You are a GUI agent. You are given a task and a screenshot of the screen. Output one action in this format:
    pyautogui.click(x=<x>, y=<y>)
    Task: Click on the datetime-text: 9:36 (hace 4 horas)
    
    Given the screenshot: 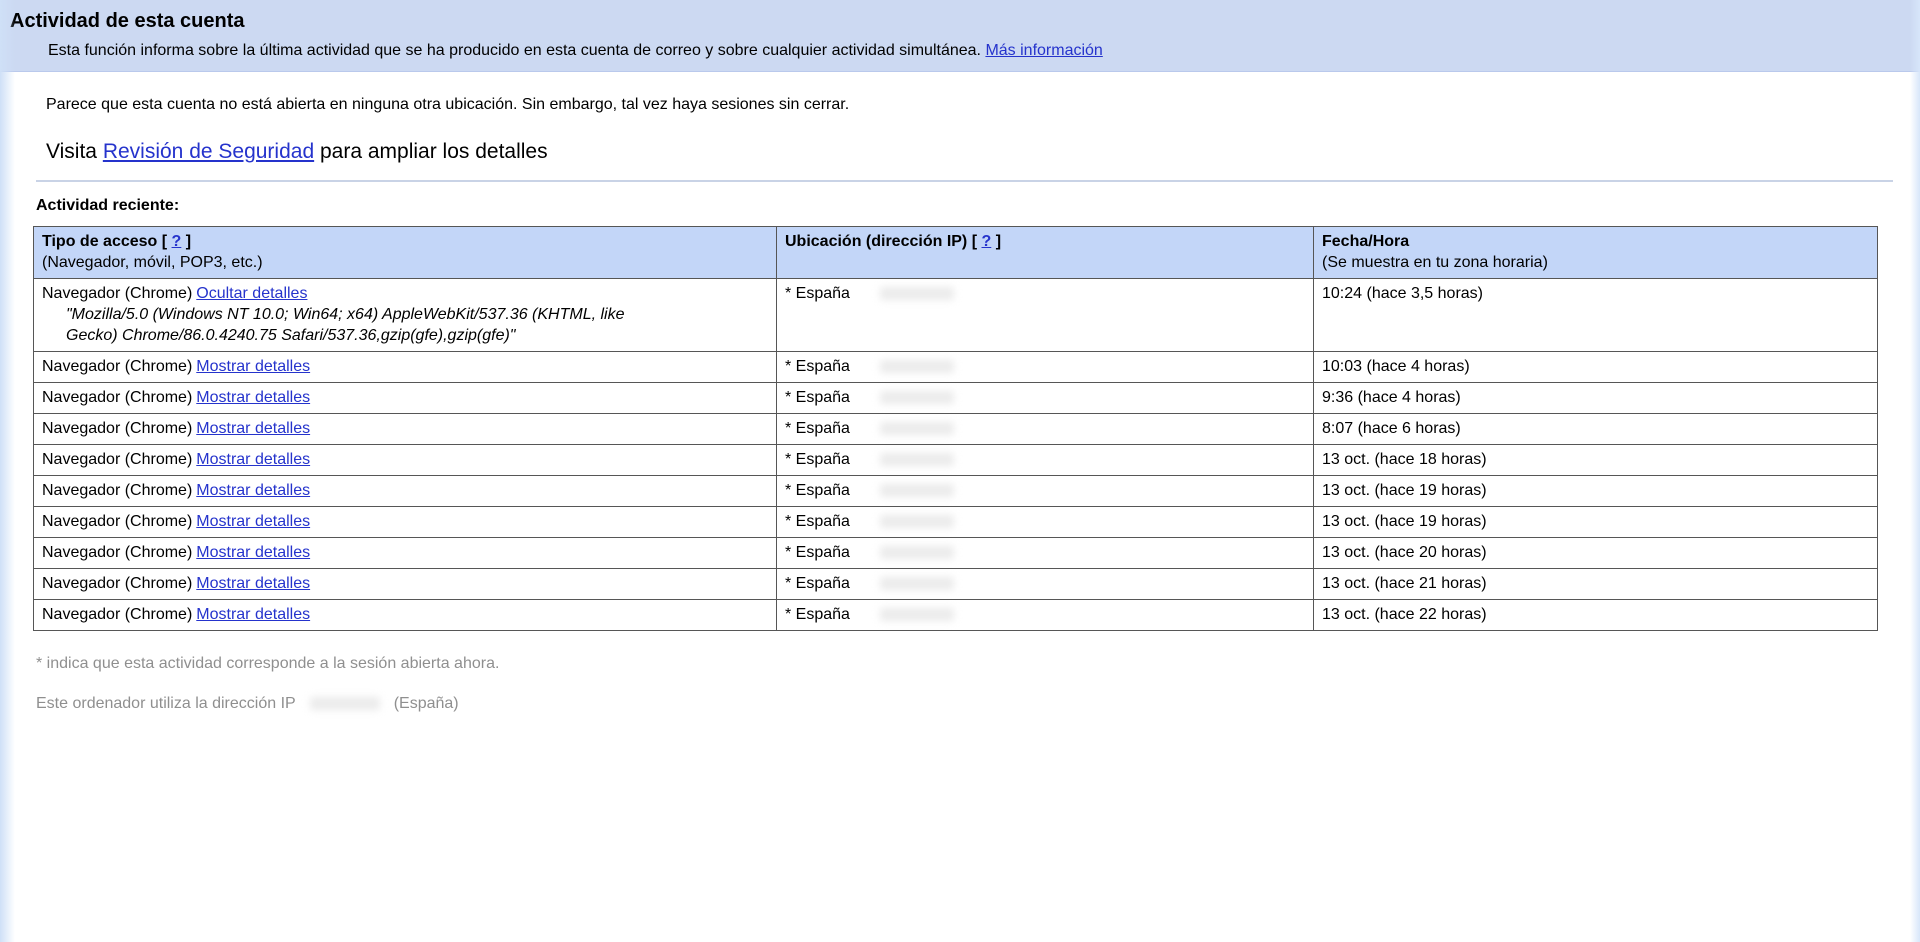 What is the action you would take?
    pyautogui.click(x=1391, y=397)
    